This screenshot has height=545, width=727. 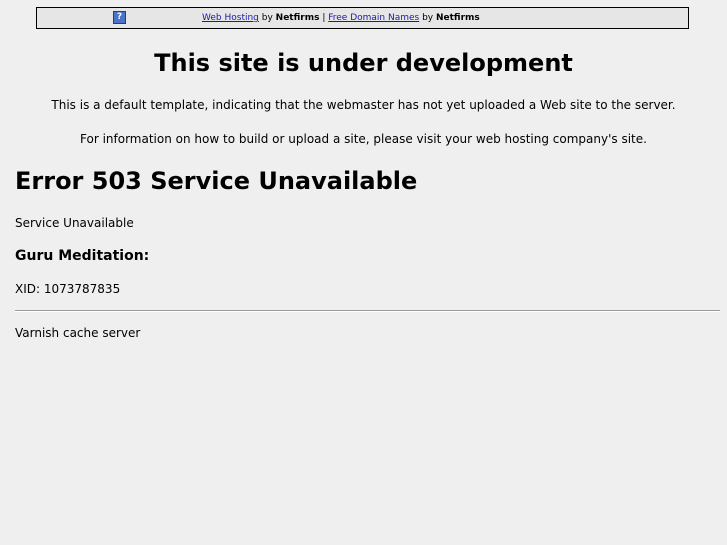 I want to click on question-icon: ?, so click(x=119, y=17).